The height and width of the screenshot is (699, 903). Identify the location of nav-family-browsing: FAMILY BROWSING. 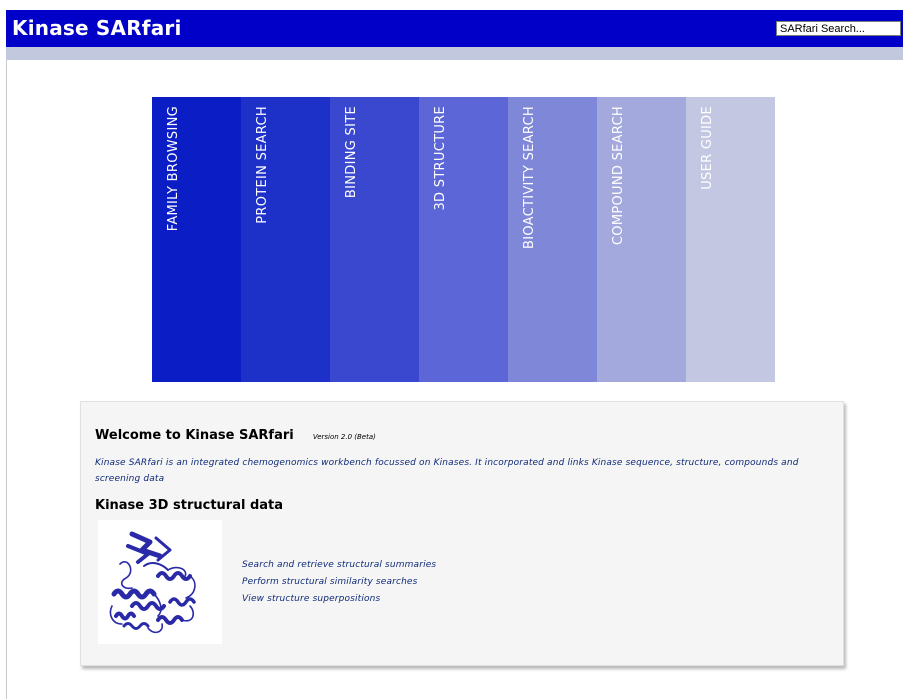
(196, 239).